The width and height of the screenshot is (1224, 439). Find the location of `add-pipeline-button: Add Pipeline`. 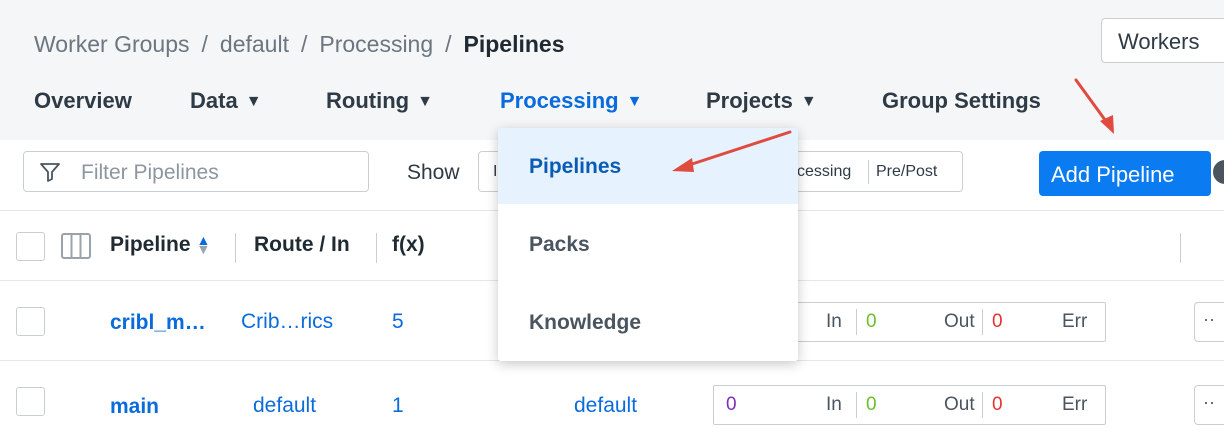

add-pipeline-button: Add Pipeline is located at coordinates (1125, 173).